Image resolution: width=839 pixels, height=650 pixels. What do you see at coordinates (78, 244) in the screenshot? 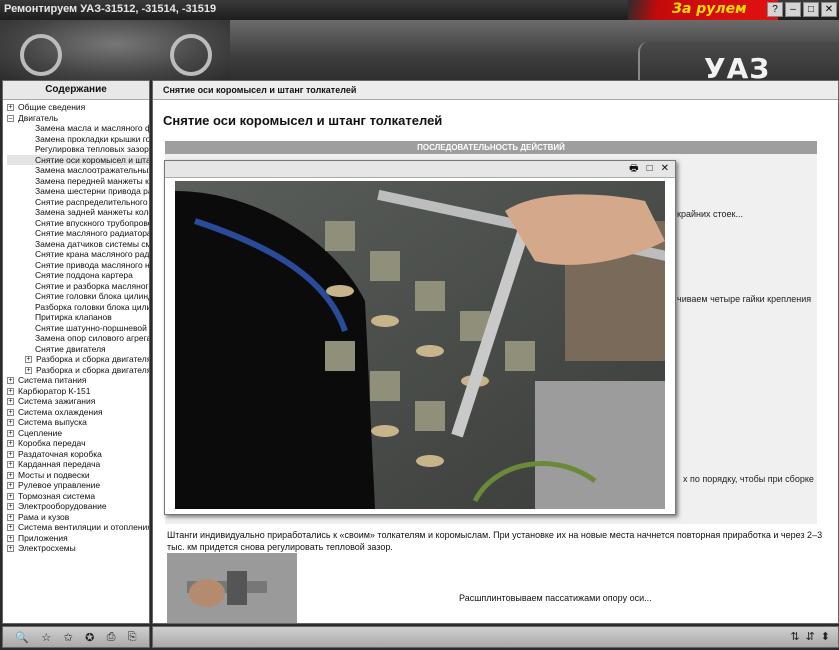
I see `tree-item: Замена датчиков системы смазки` at bounding box center [78, 244].